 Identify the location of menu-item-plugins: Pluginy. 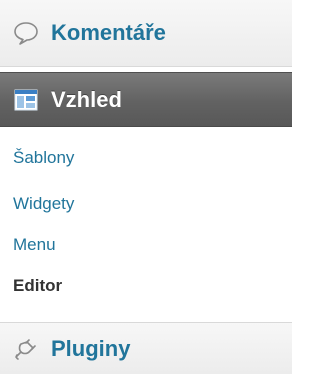
(146, 348).